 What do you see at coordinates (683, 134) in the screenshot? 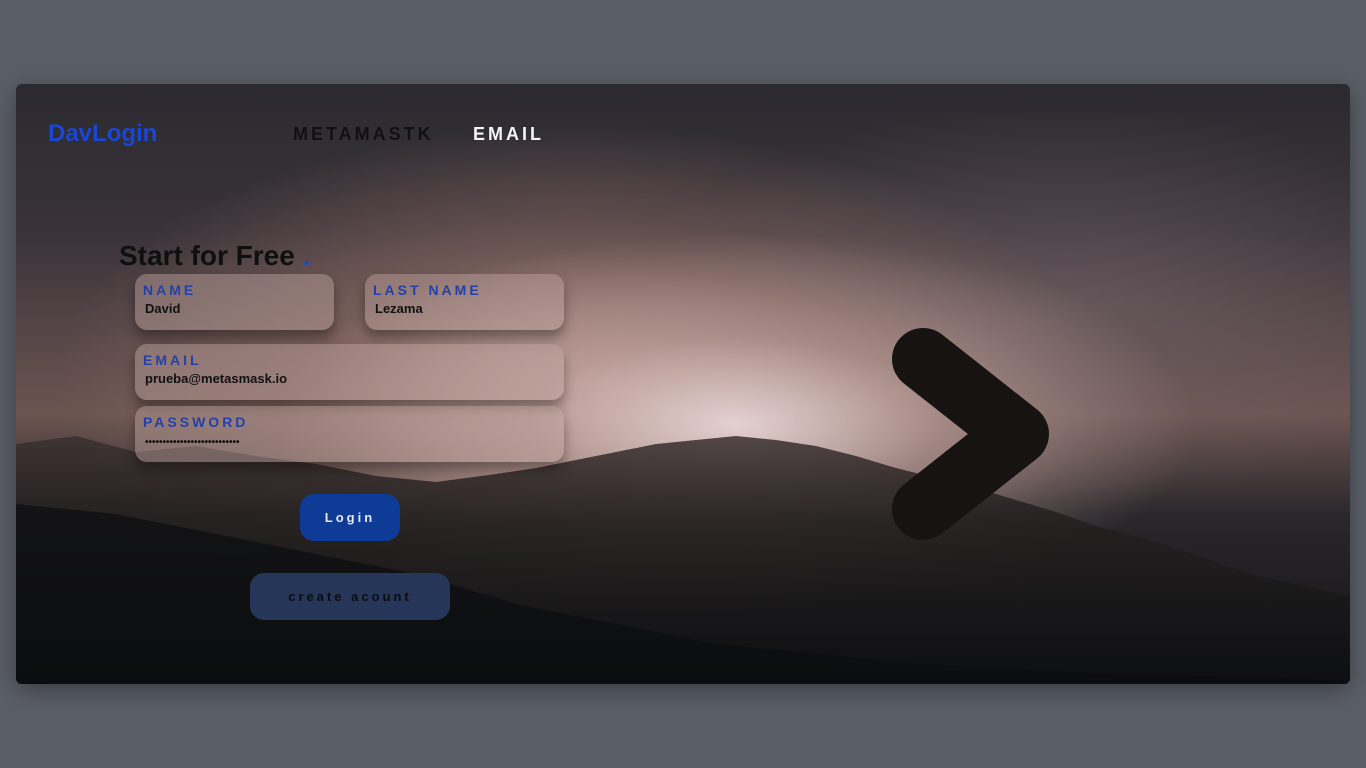
I see `top-nav: DavLogin METAMASTK EMAIL` at bounding box center [683, 134].